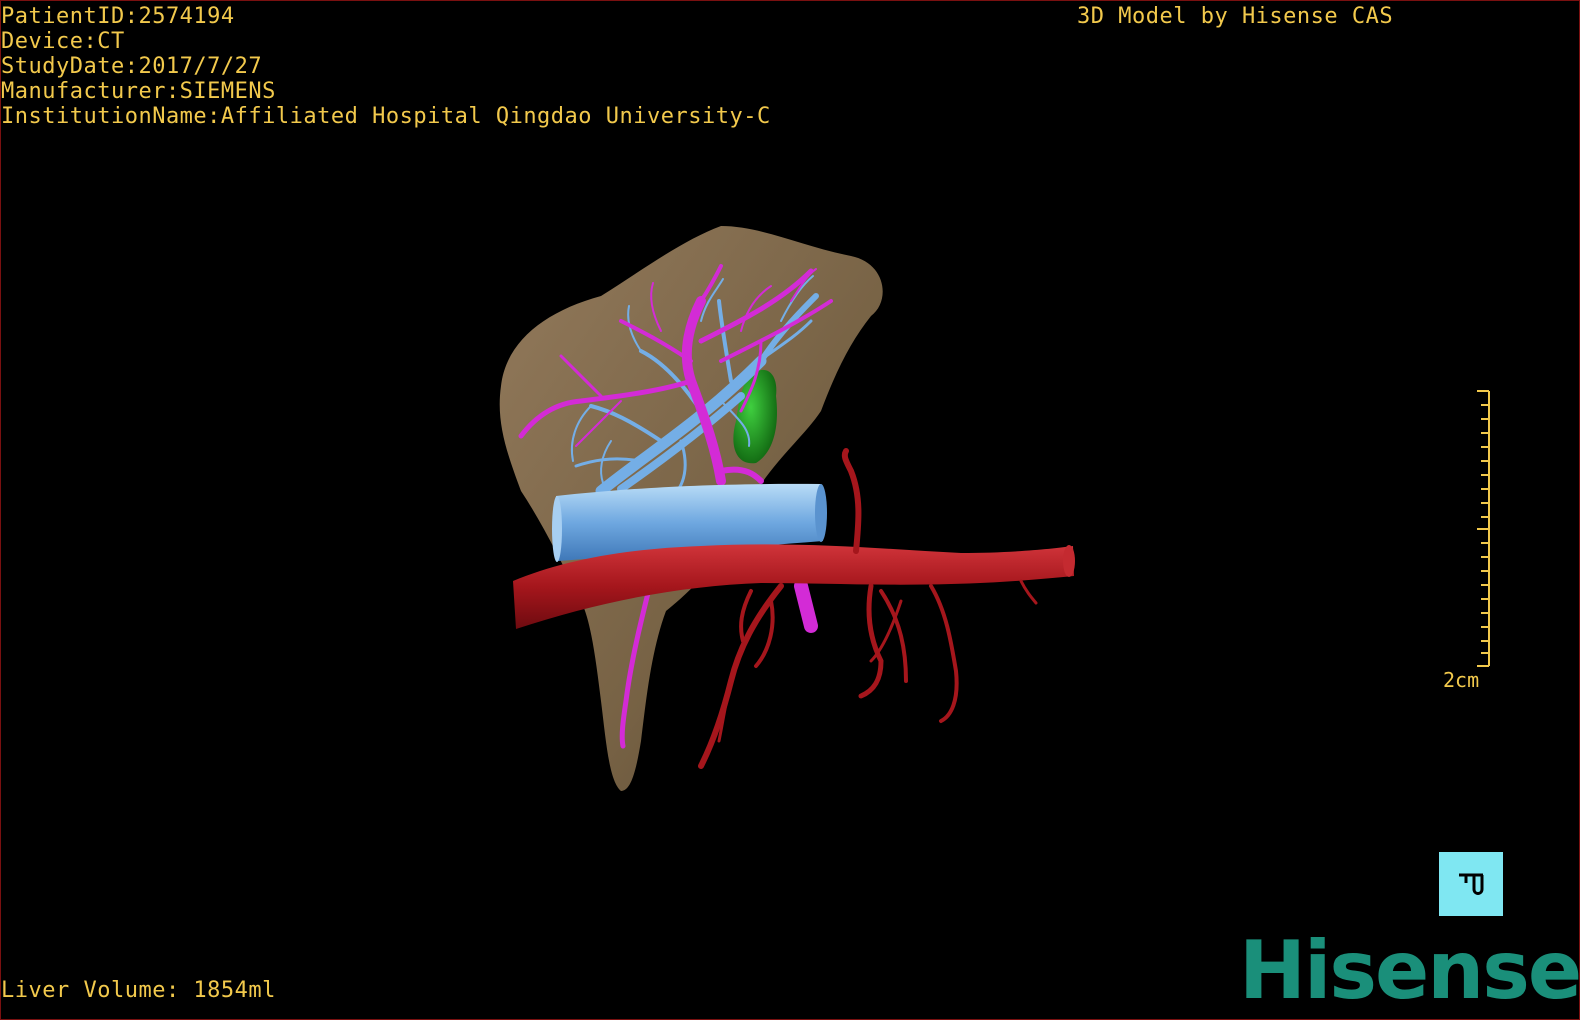 The width and height of the screenshot is (1580, 1020). I want to click on hisense-logo: Hisense, so click(1409, 970).